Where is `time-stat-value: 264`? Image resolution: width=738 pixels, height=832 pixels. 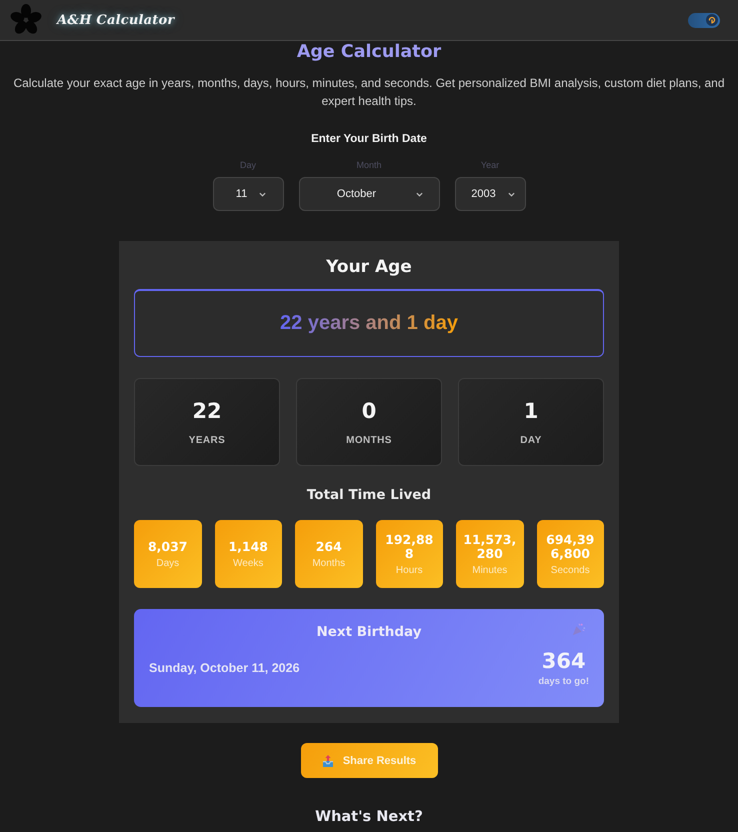 time-stat-value: 264 is located at coordinates (329, 547).